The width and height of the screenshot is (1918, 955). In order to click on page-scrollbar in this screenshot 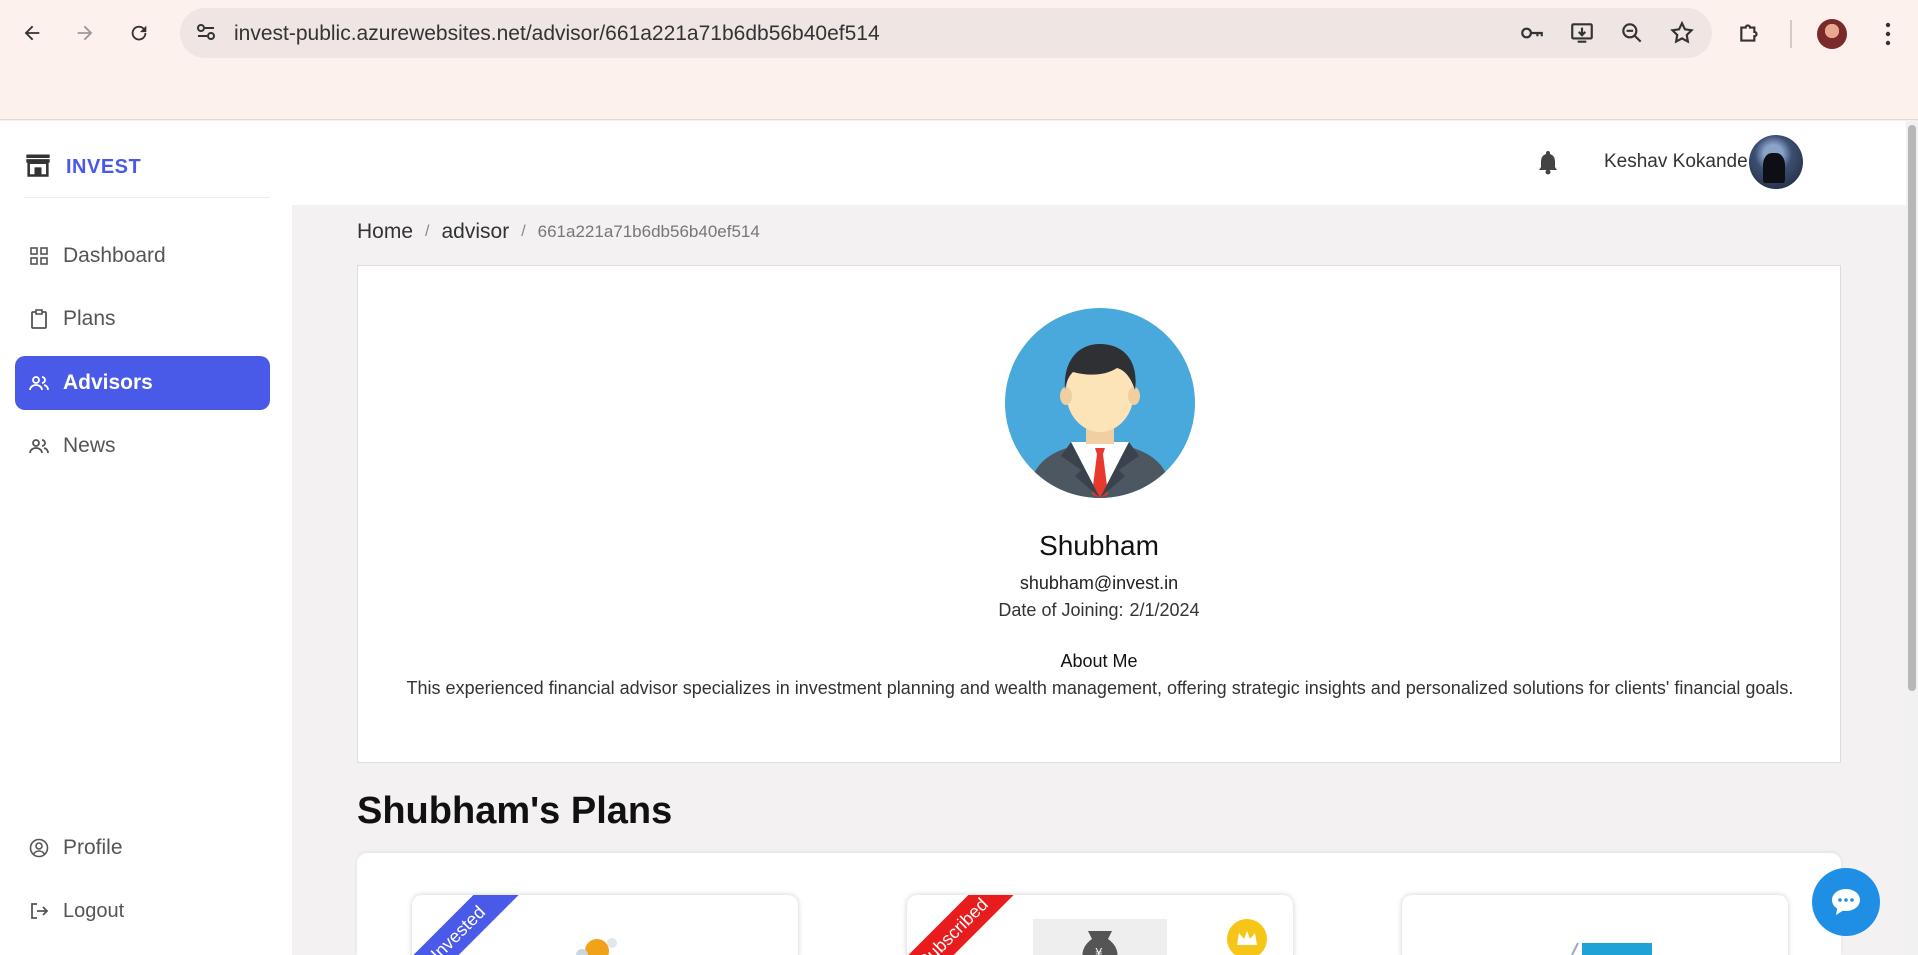, I will do `click(1912, 538)`.